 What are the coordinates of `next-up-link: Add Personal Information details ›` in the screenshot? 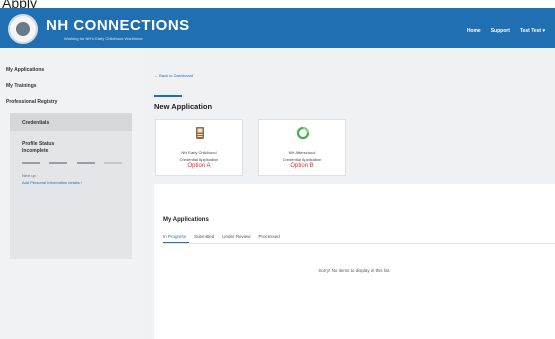 It's located at (52, 182).